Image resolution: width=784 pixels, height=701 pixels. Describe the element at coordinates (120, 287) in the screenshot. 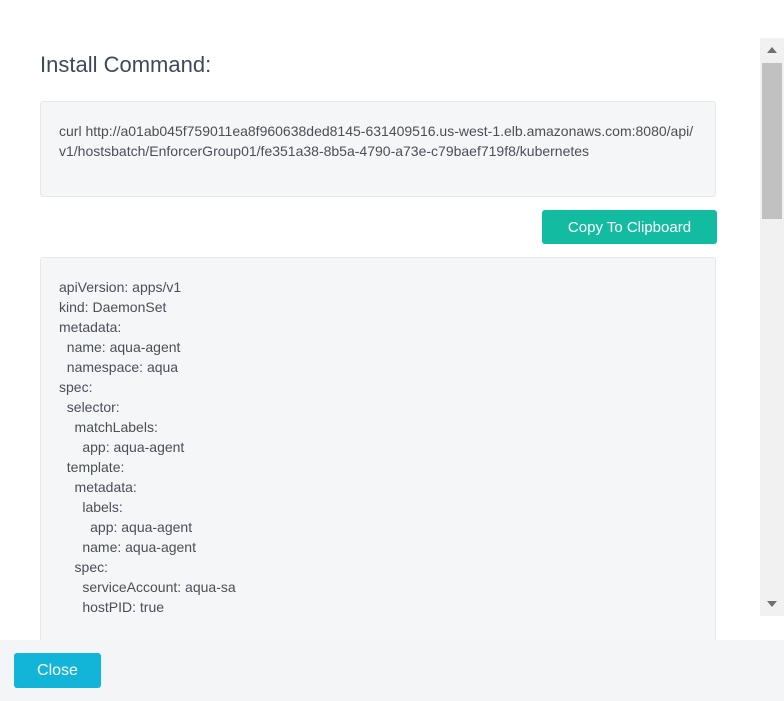

I see `yaml-line: apiVersion: apps/v1` at that location.